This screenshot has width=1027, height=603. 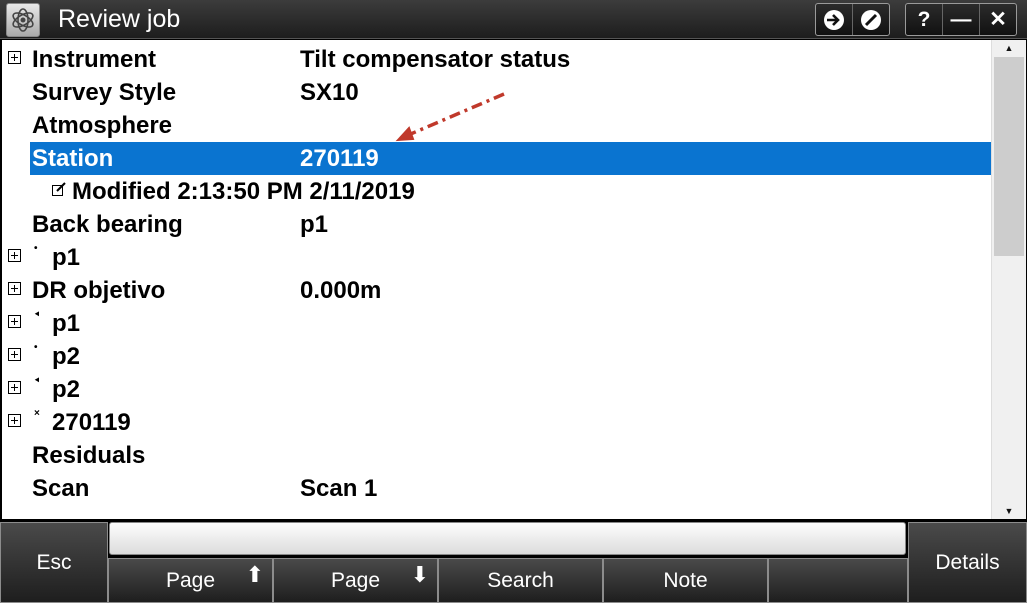 What do you see at coordinates (685, 580) in the screenshot?
I see `note-button: Note` at bounding box center [685, 580].